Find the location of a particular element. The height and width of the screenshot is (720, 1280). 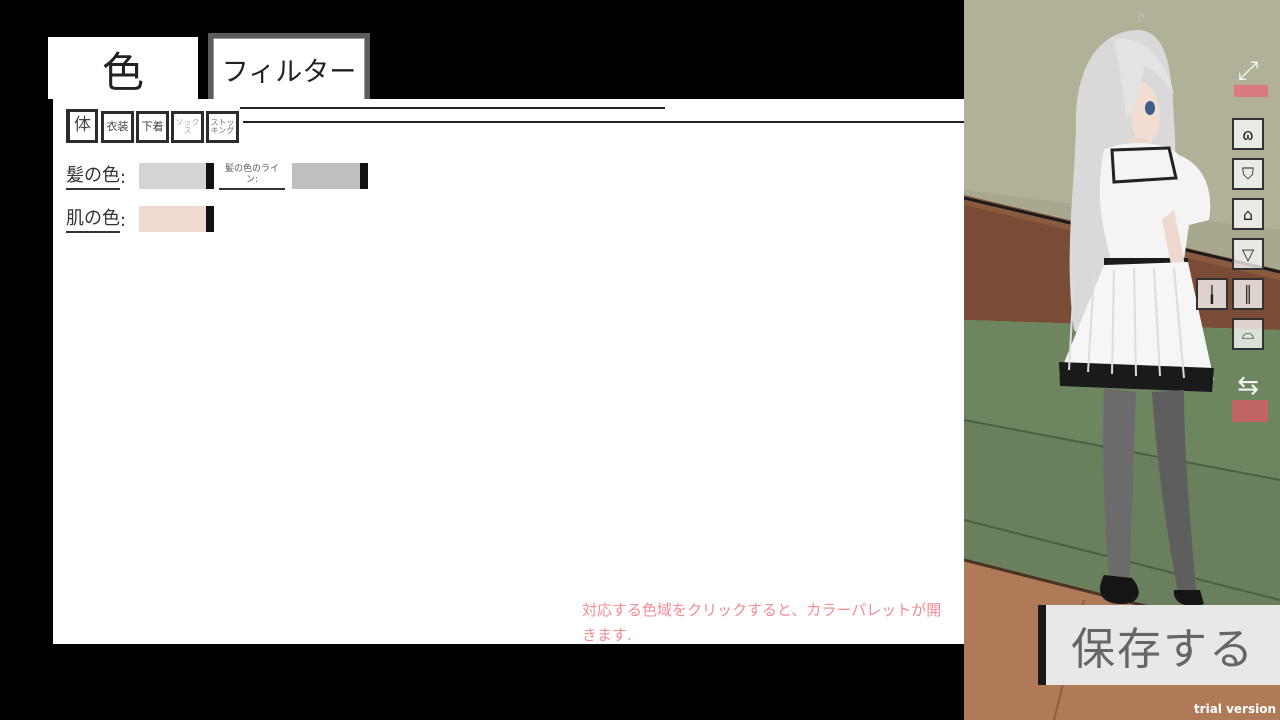

swap-icon: ⇆ is located at coordinates (1248, 386).